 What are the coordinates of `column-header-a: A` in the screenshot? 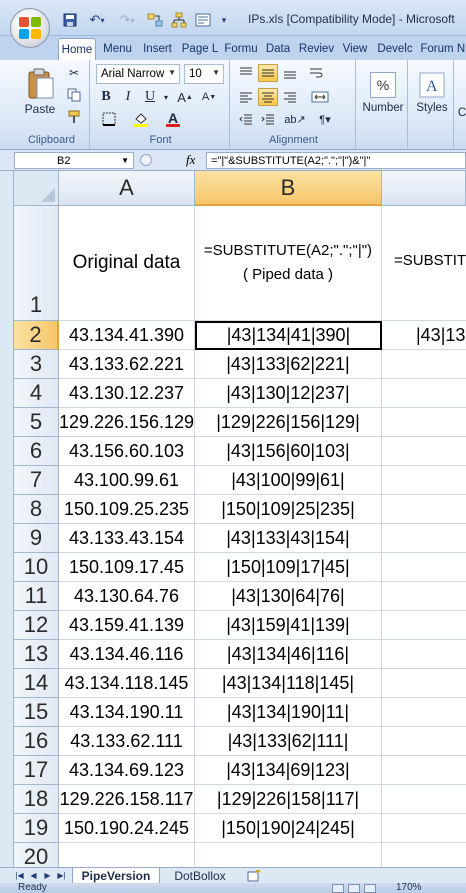 It's located at (127, 188).